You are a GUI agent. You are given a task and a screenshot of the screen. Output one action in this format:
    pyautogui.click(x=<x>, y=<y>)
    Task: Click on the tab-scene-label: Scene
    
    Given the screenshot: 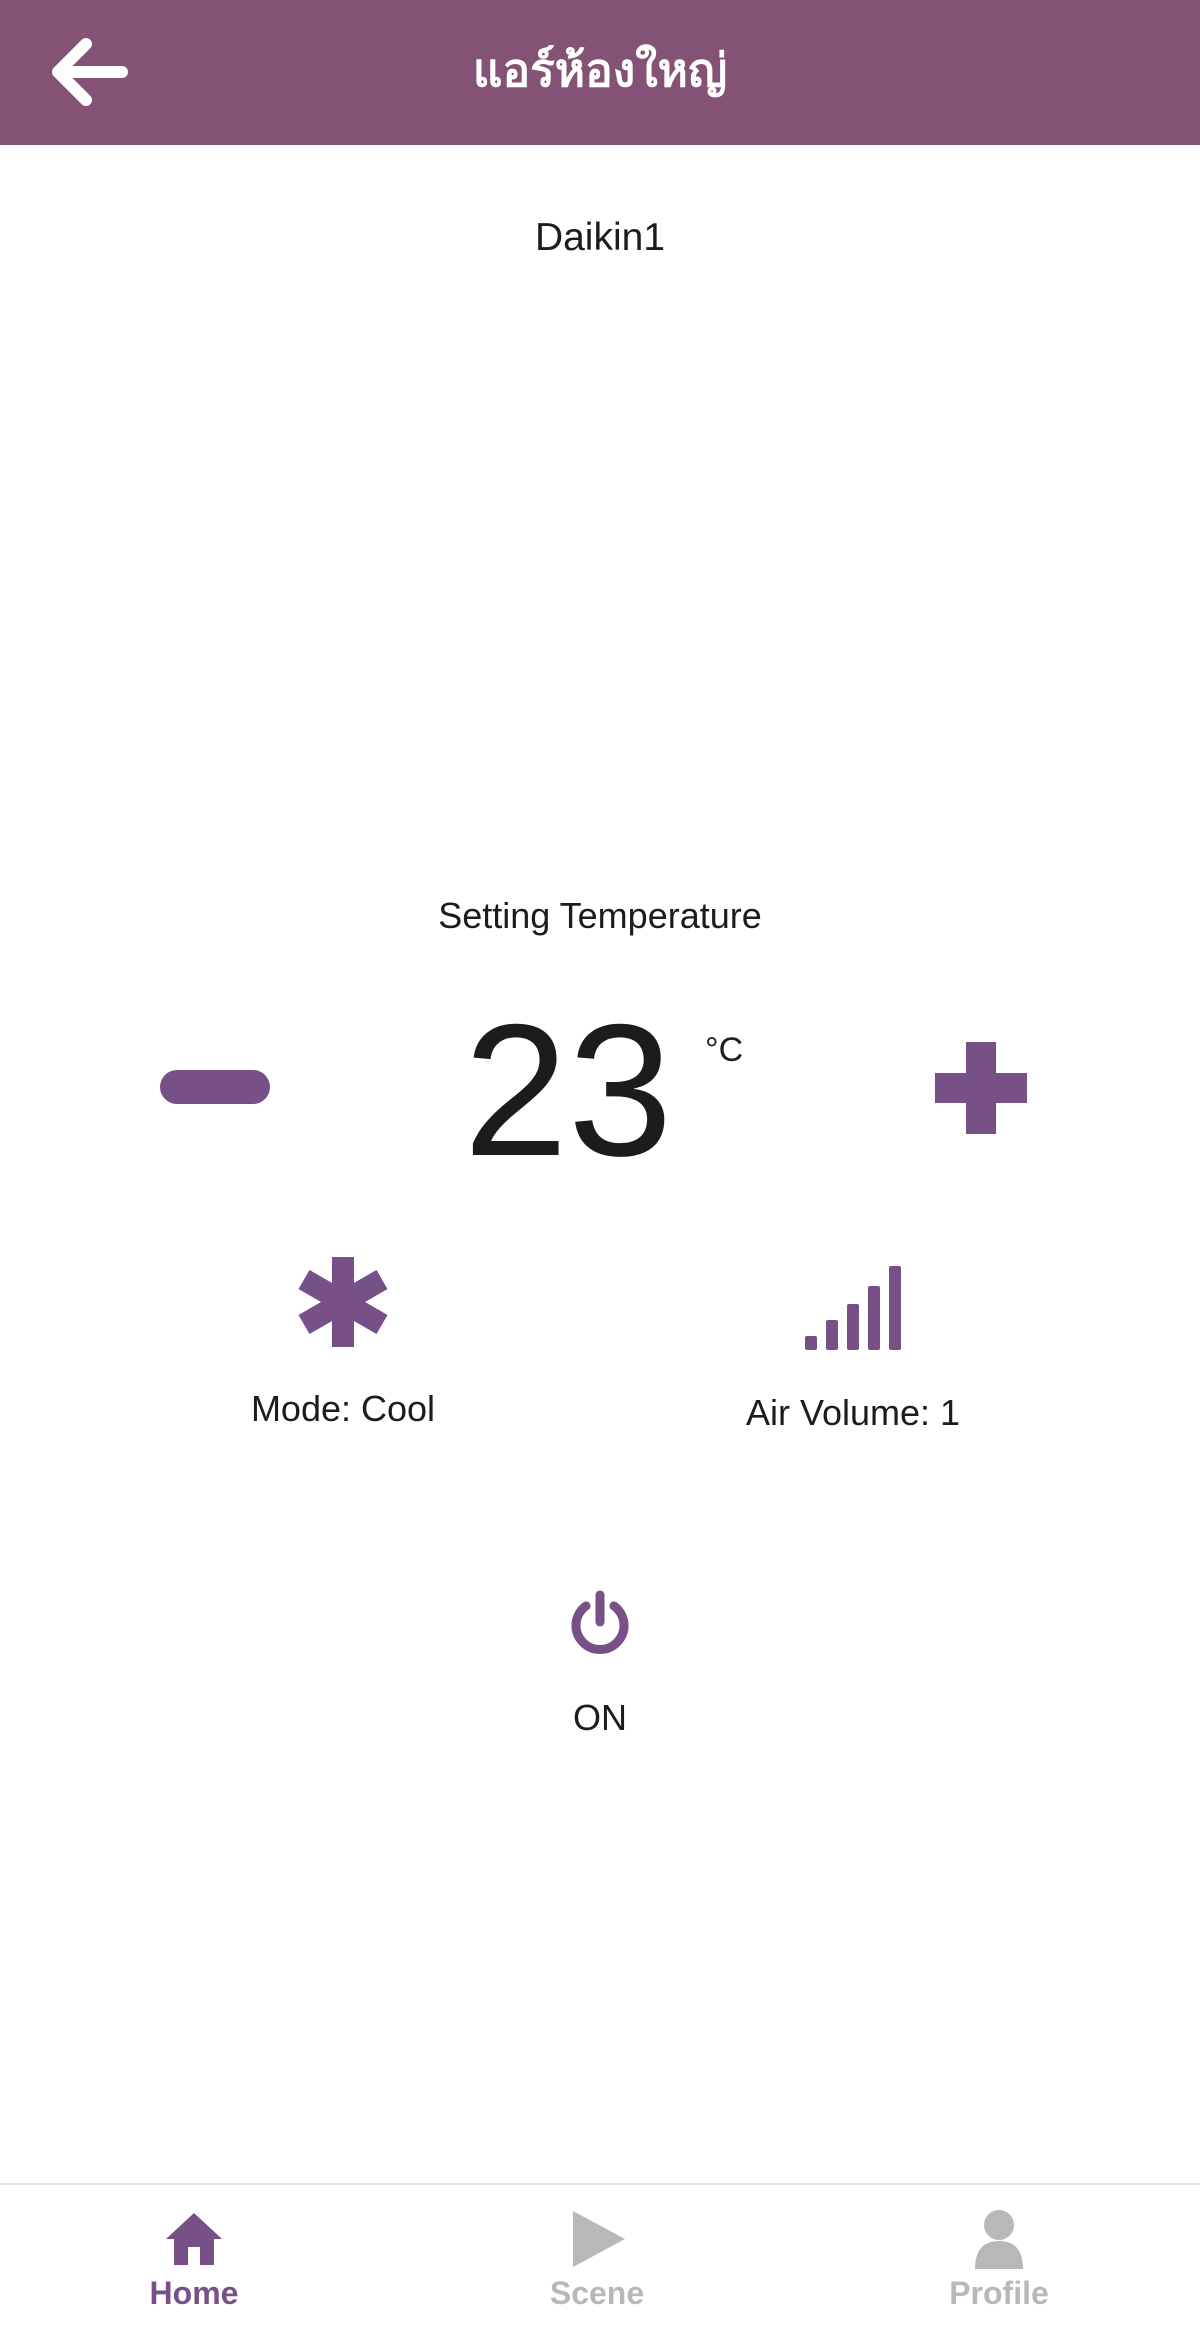 What is the action you would take?
    pyautogui.click(x=597, y=2293)
    